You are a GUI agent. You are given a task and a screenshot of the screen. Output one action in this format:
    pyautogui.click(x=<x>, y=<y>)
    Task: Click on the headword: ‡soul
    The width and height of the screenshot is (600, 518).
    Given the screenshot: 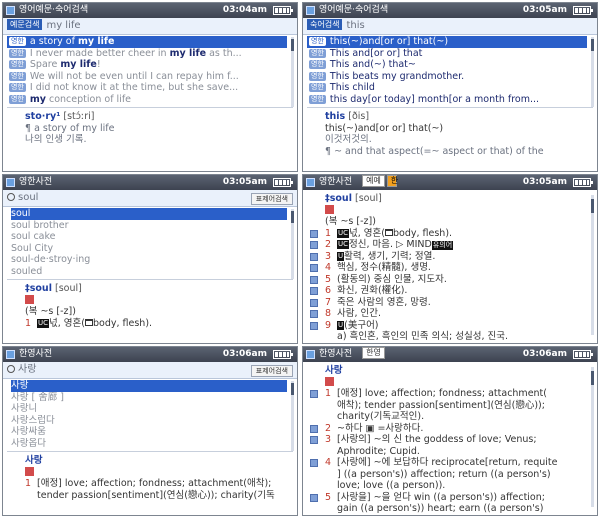 What is the action you would take?
    pyautogui.click(x=338, y=198)
    